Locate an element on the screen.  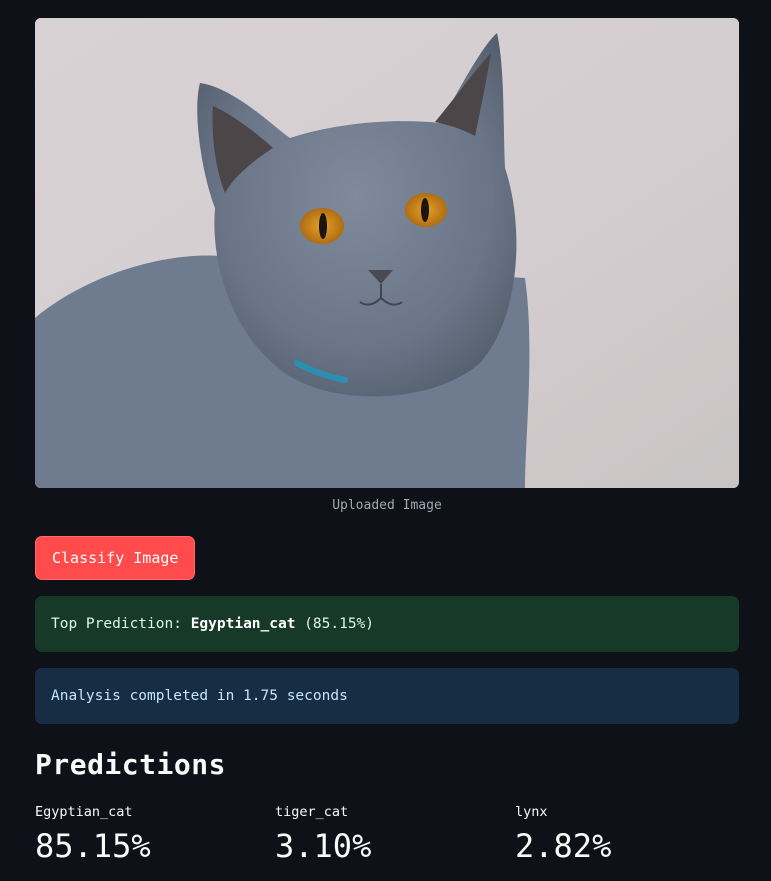
top-prediction-score: (85.15%) is located at coordinates (335, 624).